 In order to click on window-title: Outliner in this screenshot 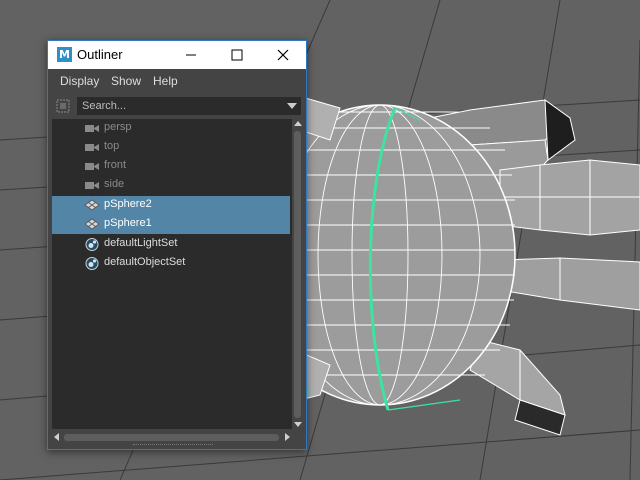, I will do `click(100, 54)`.